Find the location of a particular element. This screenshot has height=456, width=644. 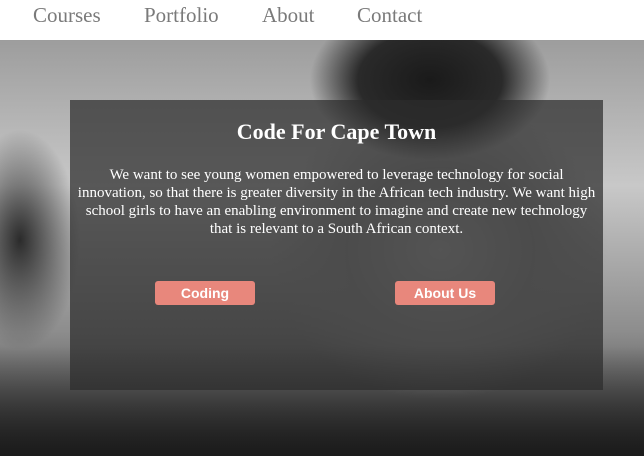

nav-link-portfolio: Portfolio is located at coordinates (181, 15).